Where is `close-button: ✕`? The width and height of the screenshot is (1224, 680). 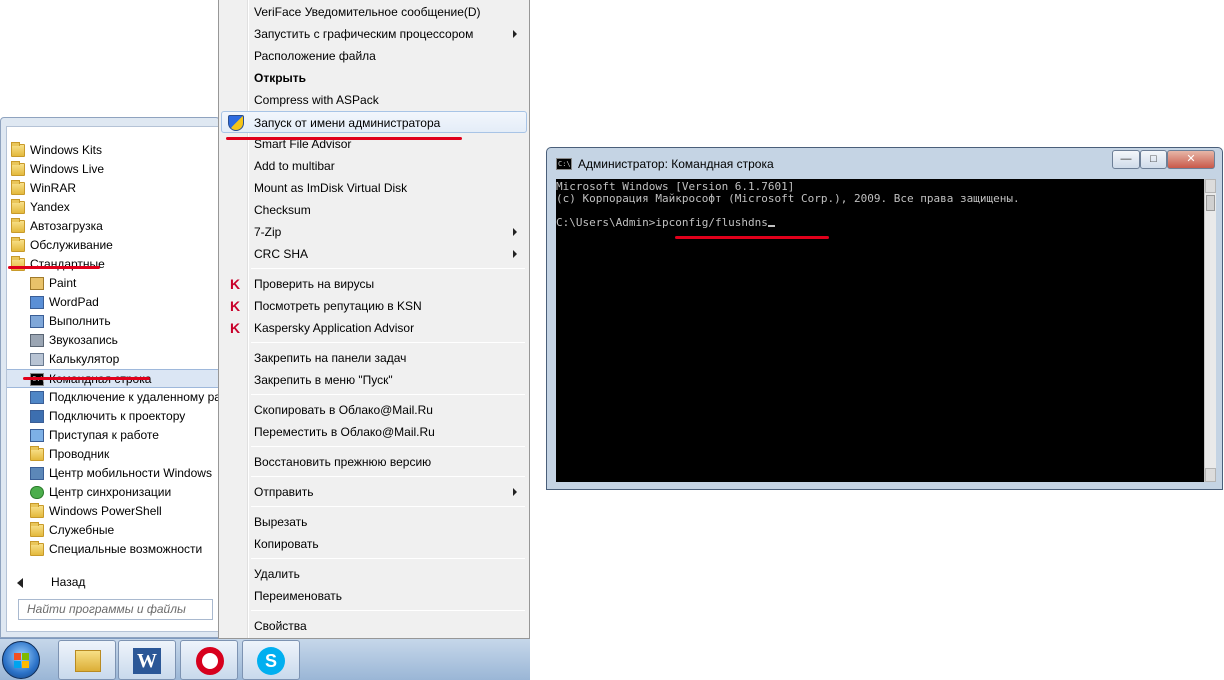 close-button: ✕ is located at coordinates (1191, 159).